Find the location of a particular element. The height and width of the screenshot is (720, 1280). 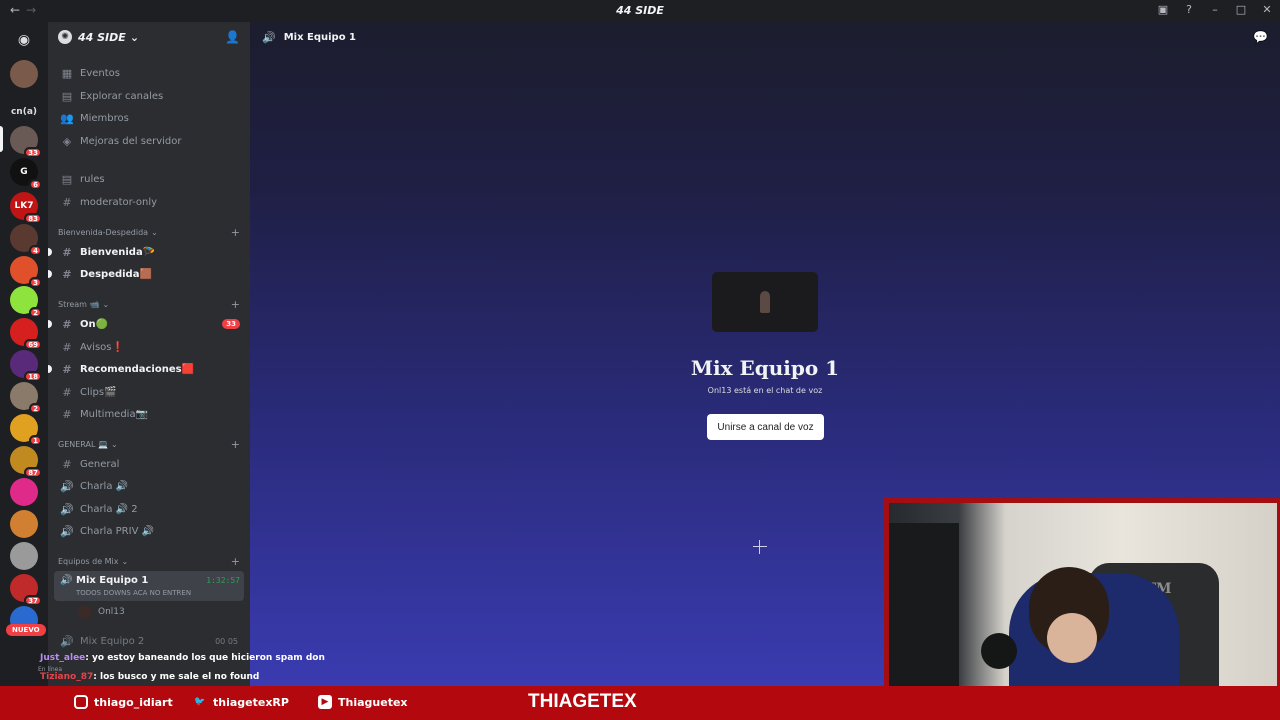

chat-user: Tiziano_87 is located at coordinates (67, 677).